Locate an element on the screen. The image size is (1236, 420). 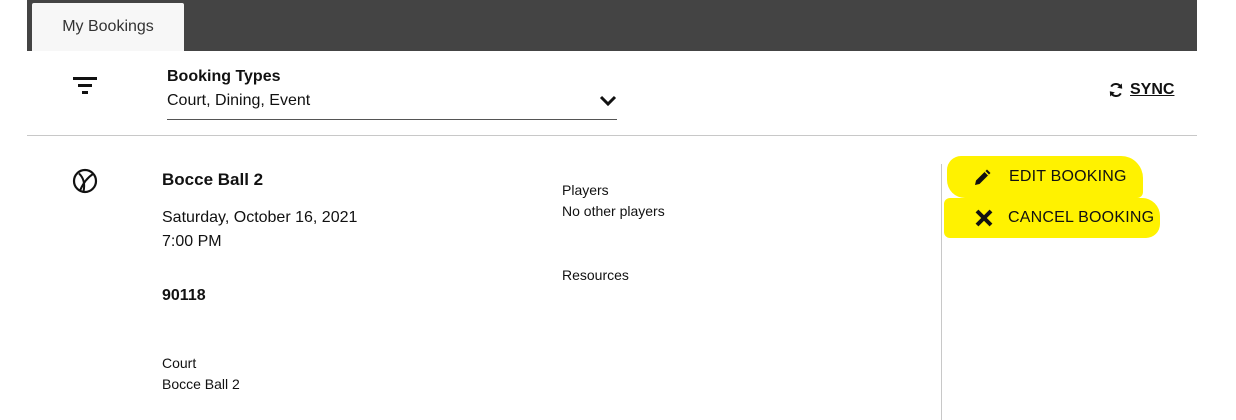
booking-types-value: Court, Dining, Event is located at coordinates (239, 100).